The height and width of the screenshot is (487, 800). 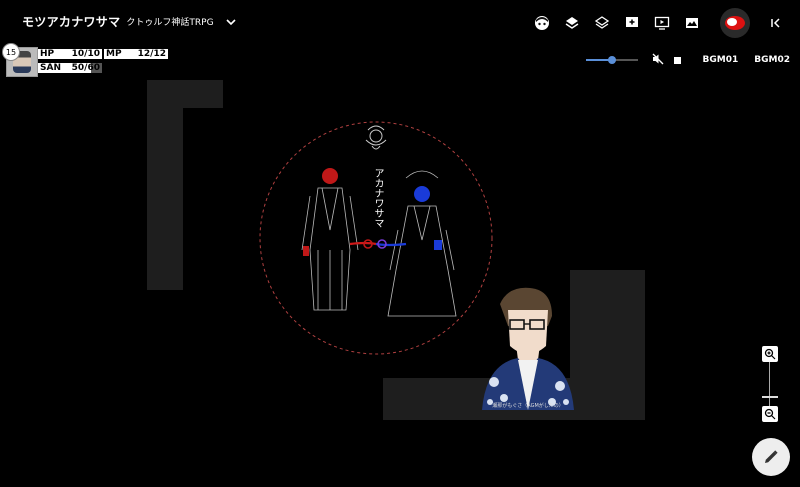 What do you see at coordinates (632, 23) in the screenshot?
I see `add-chat-icon` at bounding box center [632, 23].